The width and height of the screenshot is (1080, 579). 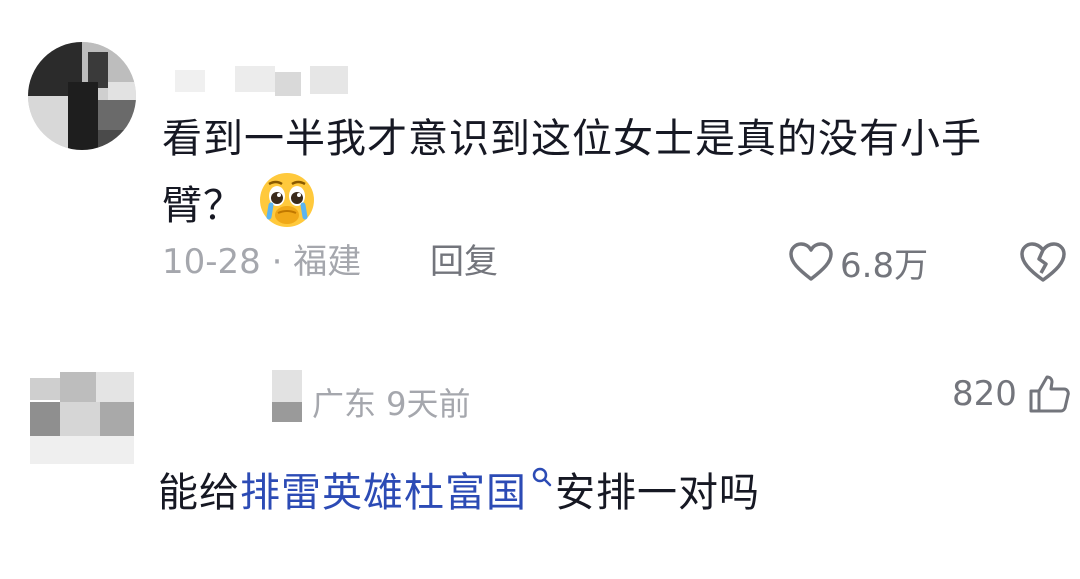 I want to click on pleading-face-emoji-icon, so click(x=287, y=209).